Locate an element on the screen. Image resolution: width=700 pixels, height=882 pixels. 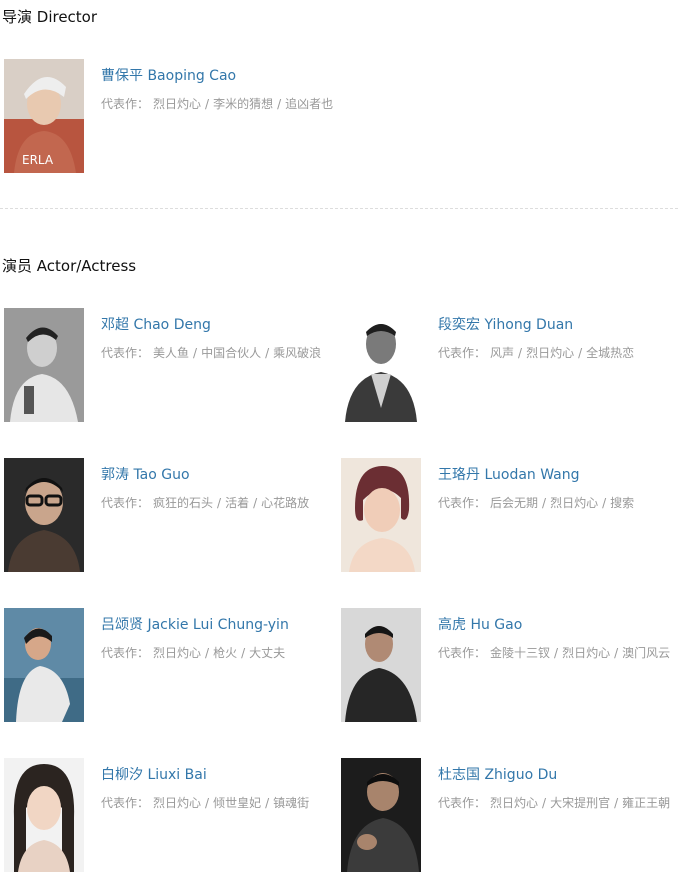
work-title: 枪火 is located at coordinates (225, 653).